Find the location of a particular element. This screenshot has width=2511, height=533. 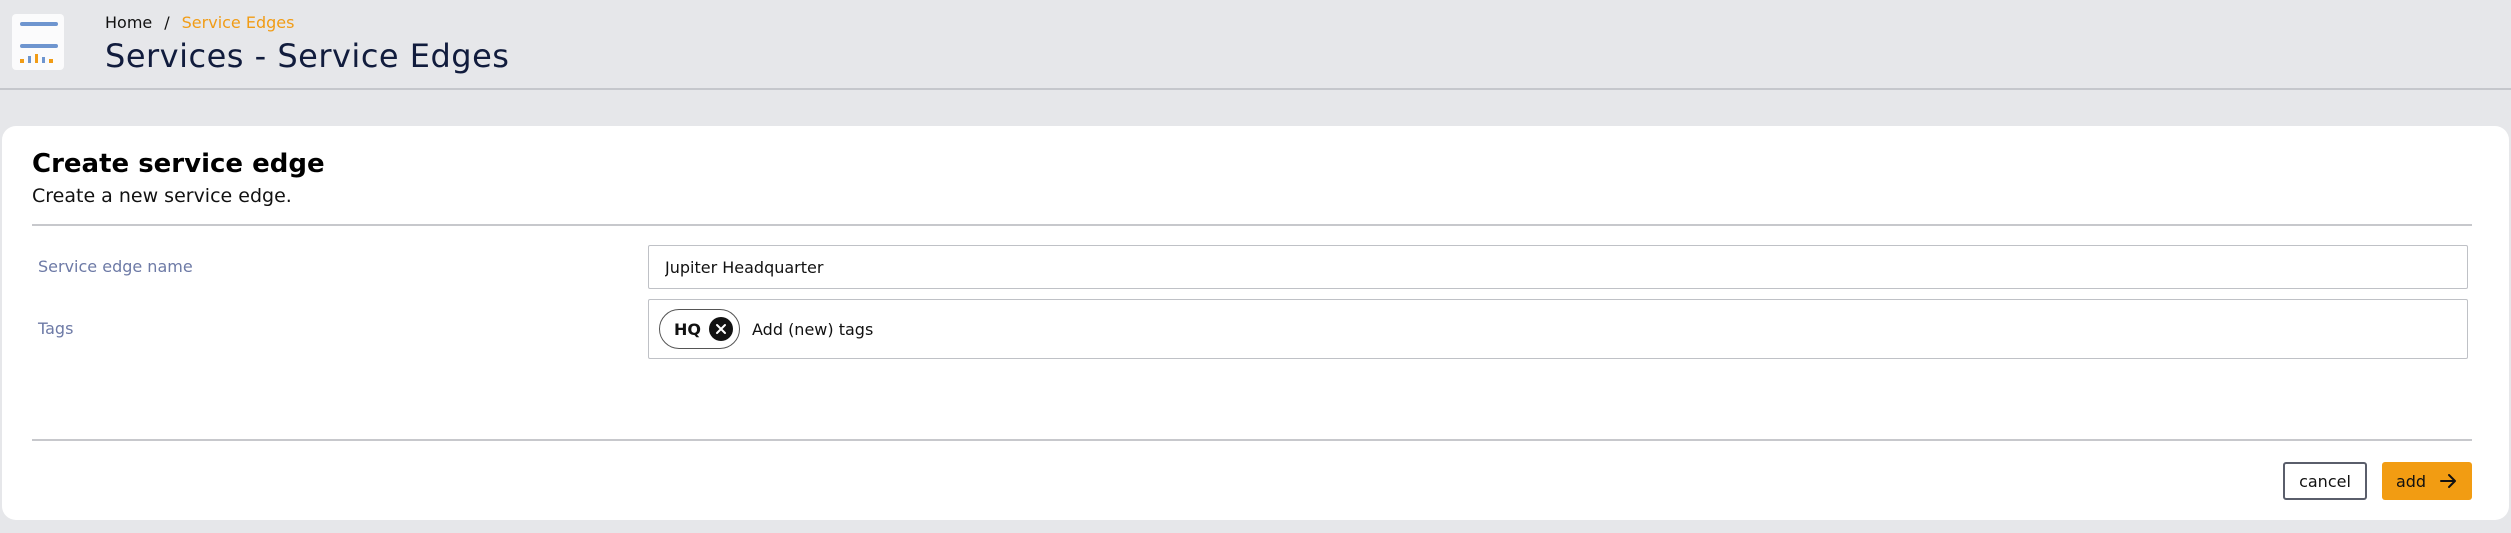

service-edge-name-label: Service edge name is located at coordinates (115, 266).